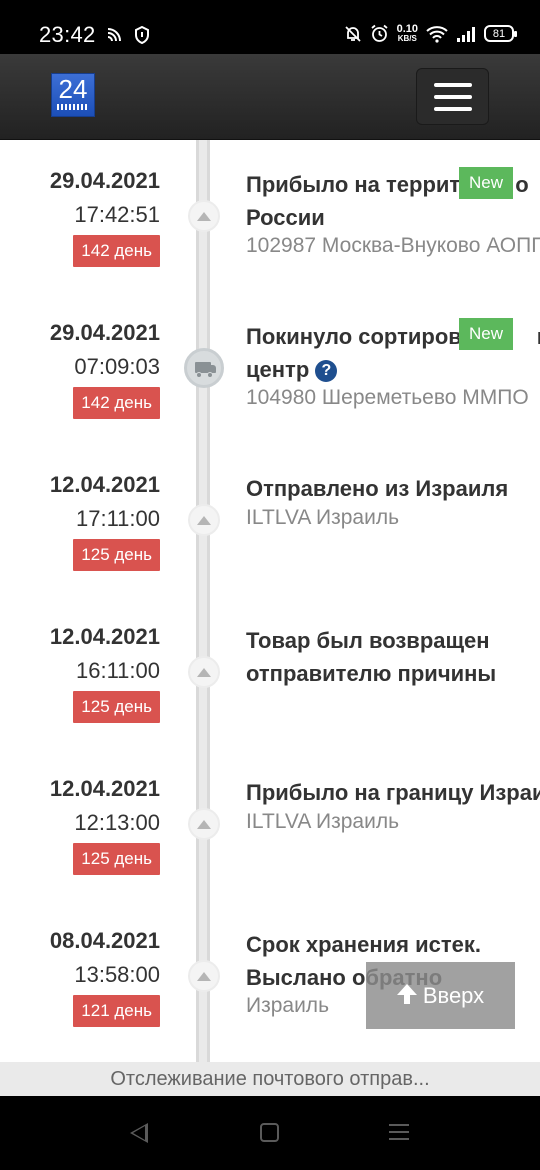  What do you see at coordinates (393, 245) in the screenshot?
I see `event-location: 102987 Москва-Внуково АОПП` at bounding box center [393, 245].